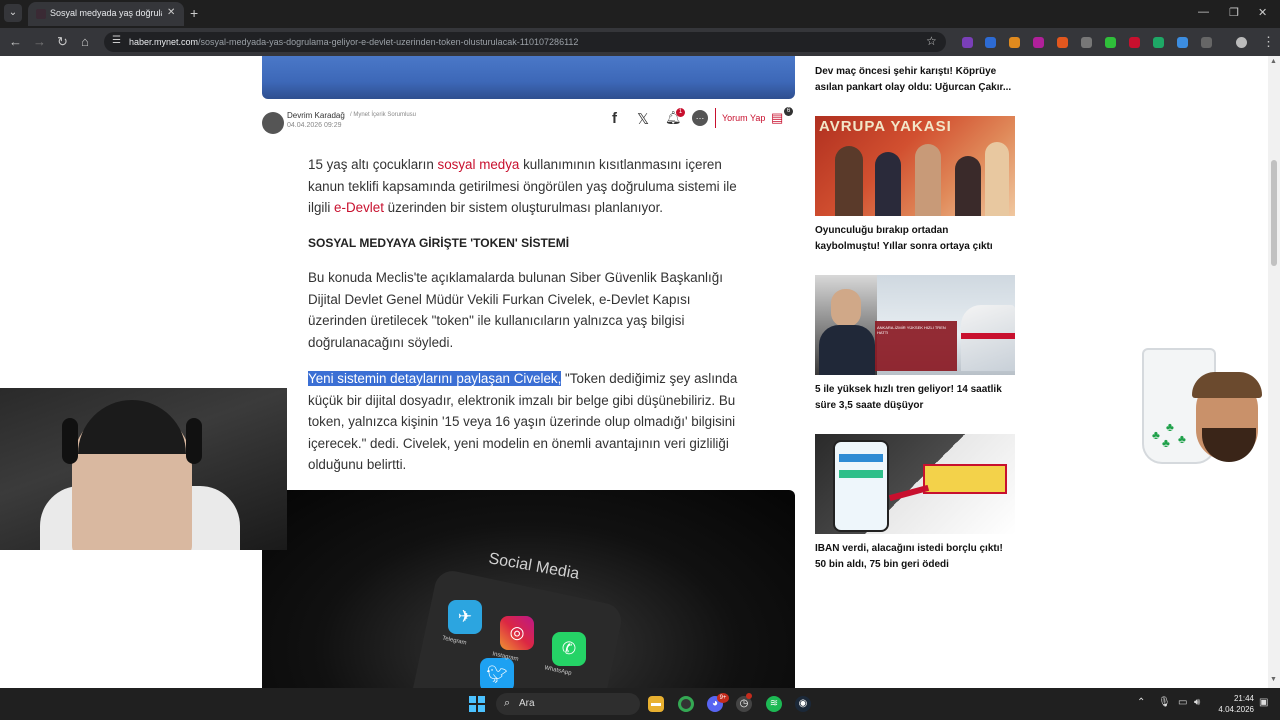 Image resolution: width=1280 pixels, height=720 pixels. I want to click on news-thumbnail: ANKARA-İZMİR YÜKSEK HIZLI TREN HATTI, so click(915, 325).